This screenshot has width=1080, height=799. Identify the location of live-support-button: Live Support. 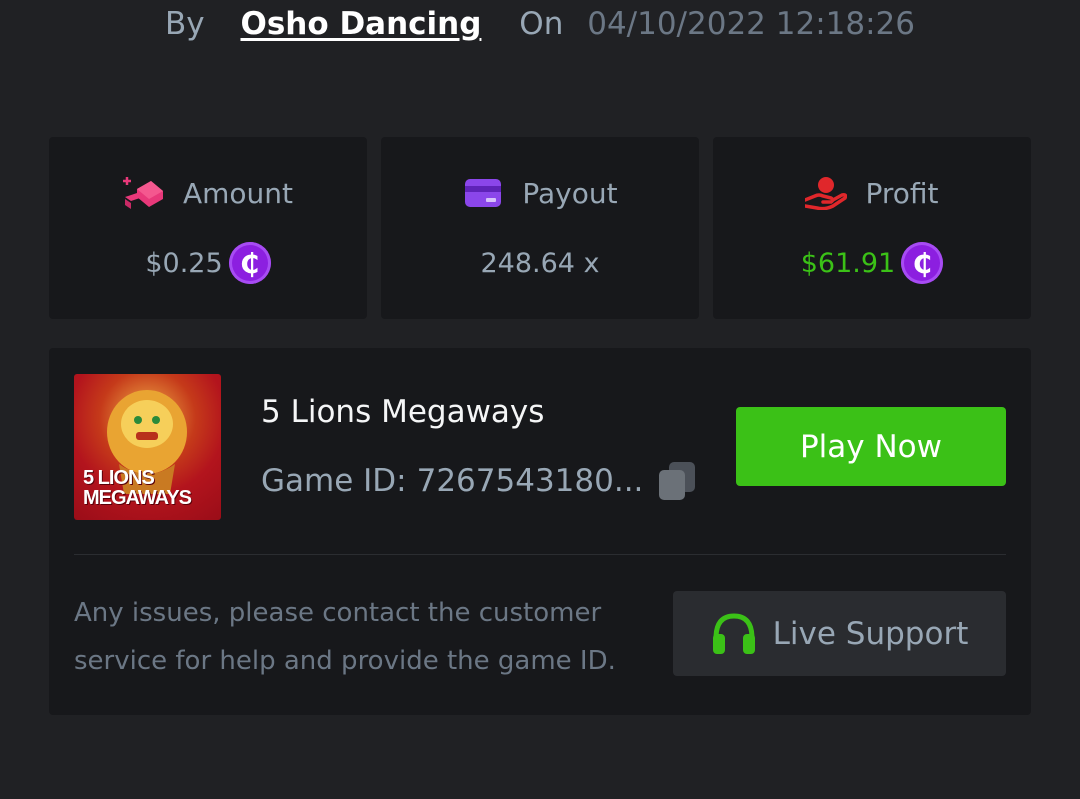
(839, 633).